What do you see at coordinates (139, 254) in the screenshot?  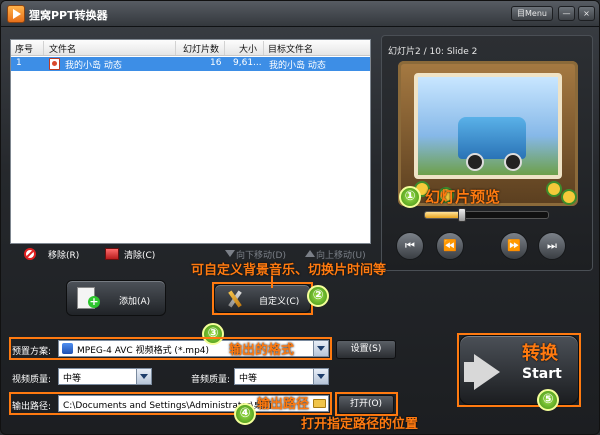 I see `clear-button: 清除(C)` at bounding box center [139, 254].